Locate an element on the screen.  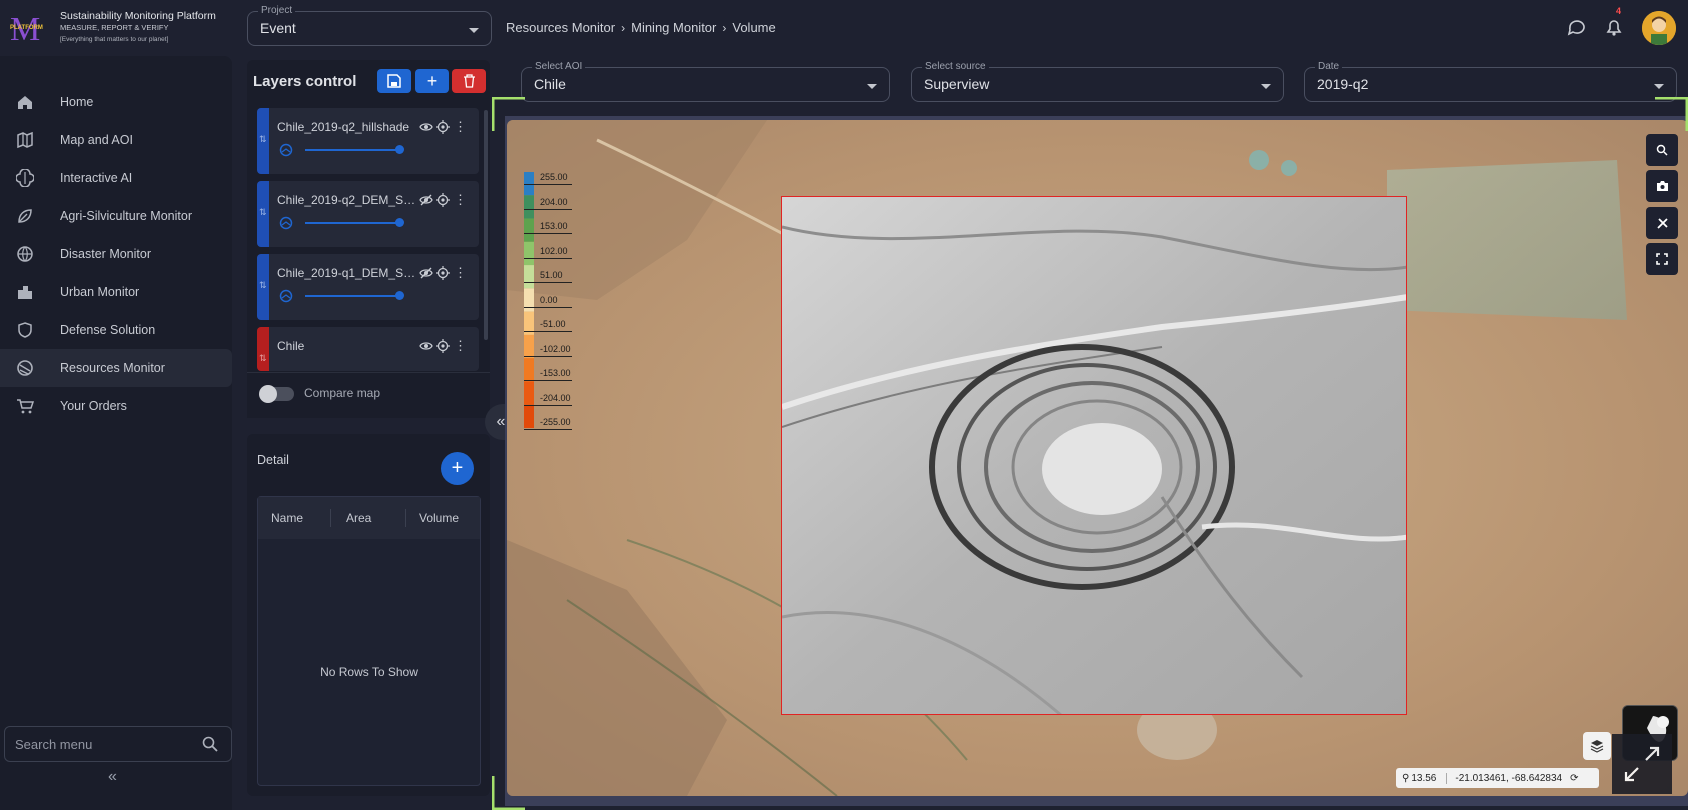
screenshot-button is located at coordinates (1662, 186).